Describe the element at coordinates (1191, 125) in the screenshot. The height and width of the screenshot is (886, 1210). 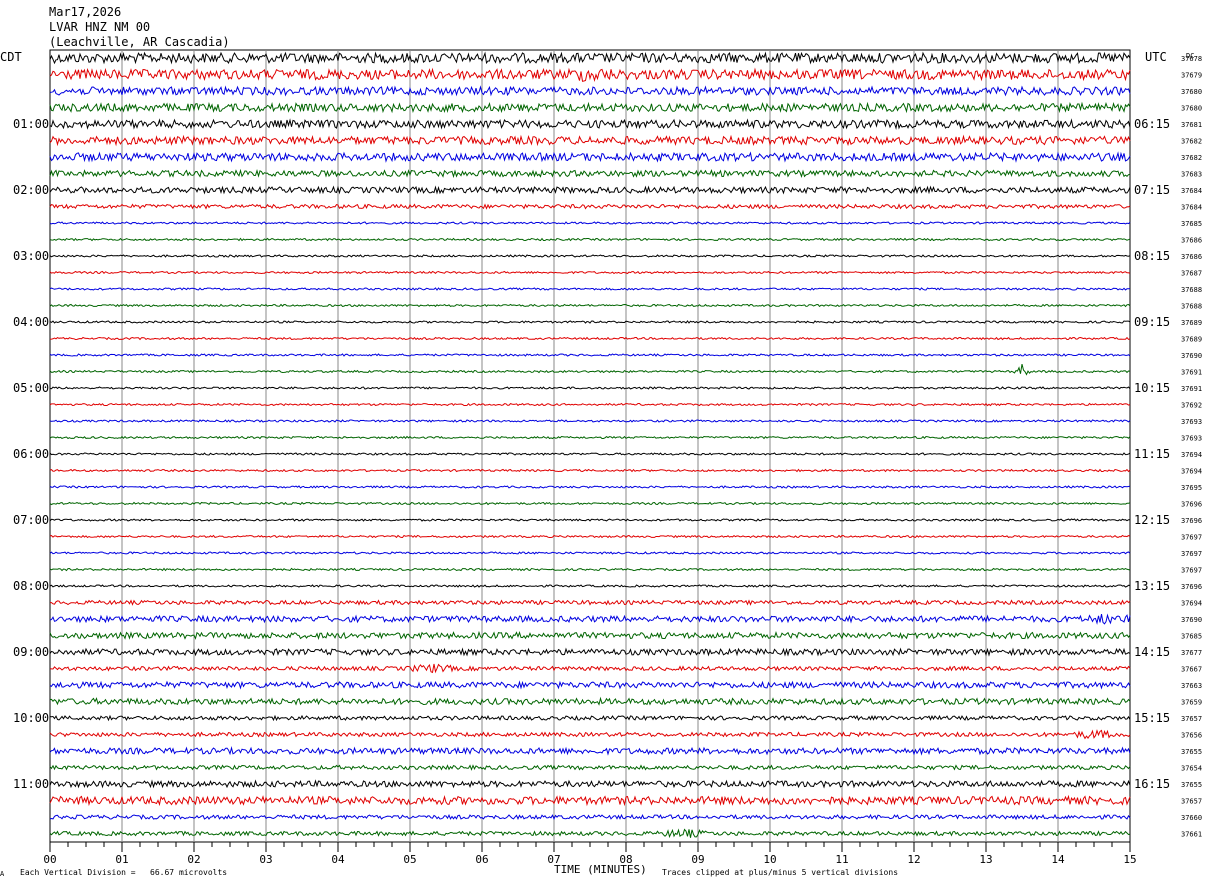
I see `dc-label-4: 37681` at that location.